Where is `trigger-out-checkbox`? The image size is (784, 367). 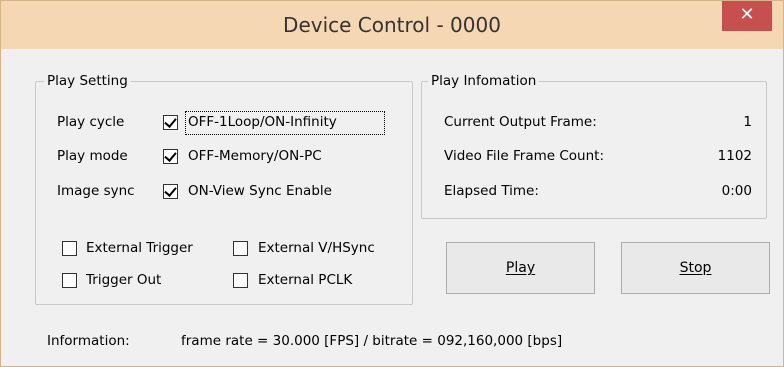
trigger-out-checkbox is located at coordinates (69, 280).